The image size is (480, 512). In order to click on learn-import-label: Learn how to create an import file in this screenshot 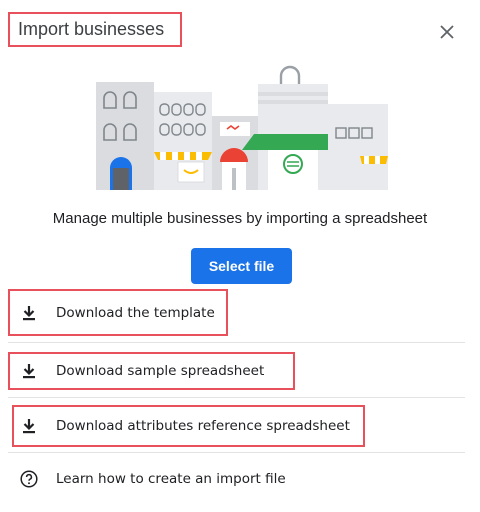, I will do `click(171, 479)`.